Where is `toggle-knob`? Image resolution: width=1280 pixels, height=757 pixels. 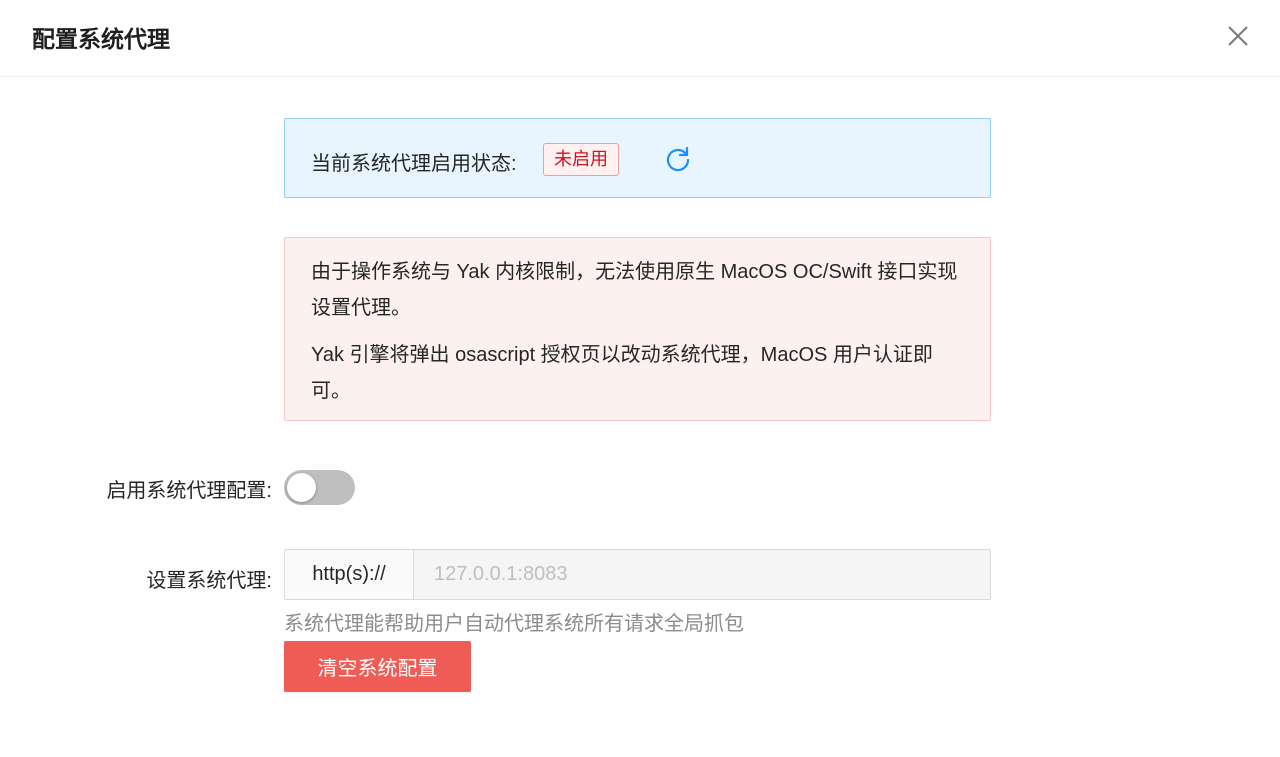
toggle-knob is located at coordinates (301, 487).